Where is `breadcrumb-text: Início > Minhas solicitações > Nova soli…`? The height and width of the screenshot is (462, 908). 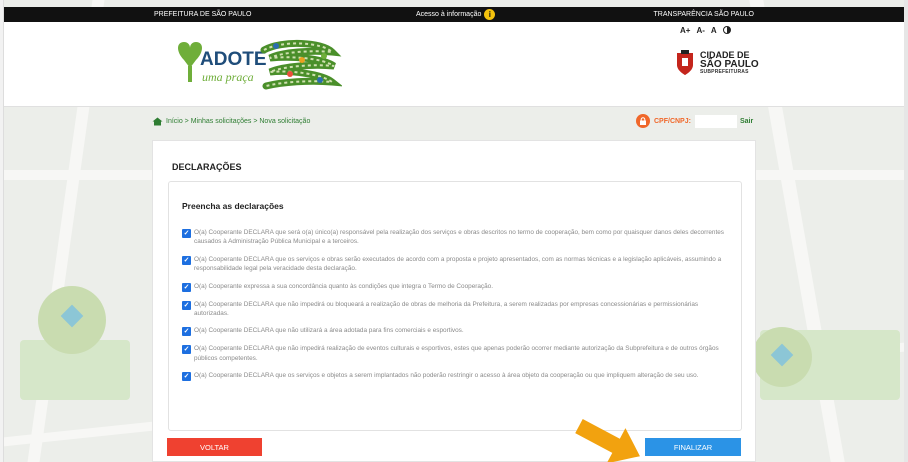
breadcrumb-text: Início > Minhas solicitações > Nova soli… is located at coordinates (238, 121).